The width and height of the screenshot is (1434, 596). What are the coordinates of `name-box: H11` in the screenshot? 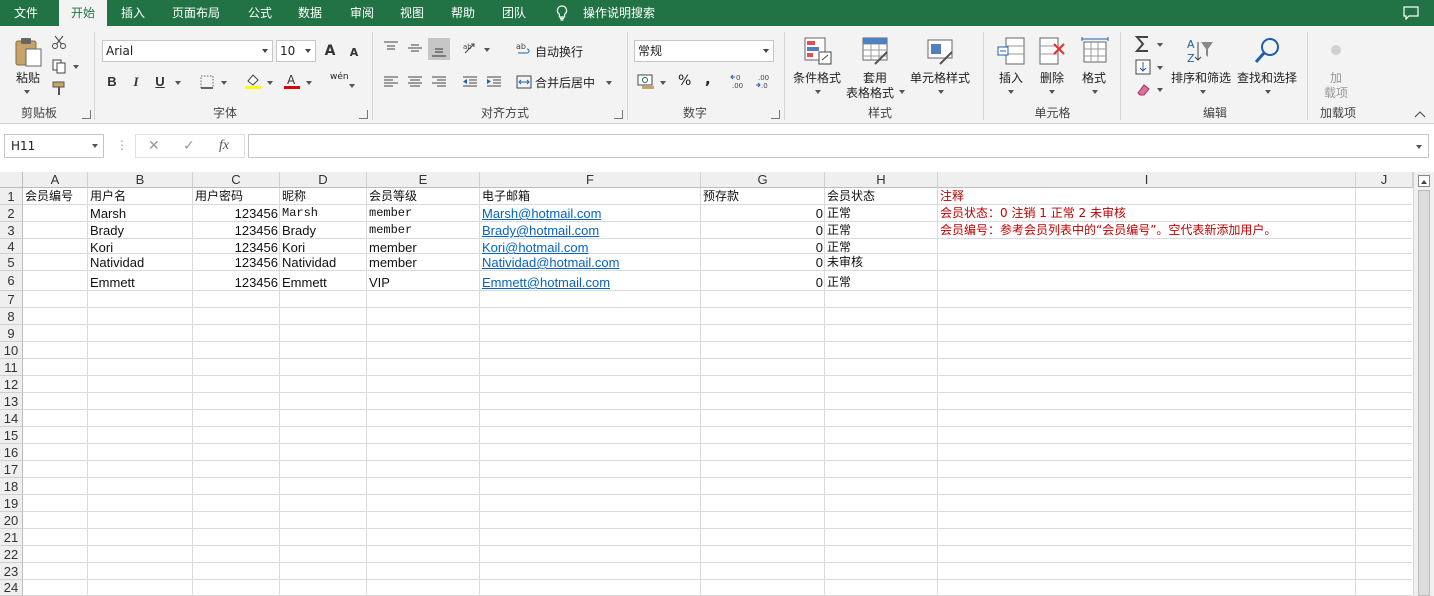 It's located at (54, 146).